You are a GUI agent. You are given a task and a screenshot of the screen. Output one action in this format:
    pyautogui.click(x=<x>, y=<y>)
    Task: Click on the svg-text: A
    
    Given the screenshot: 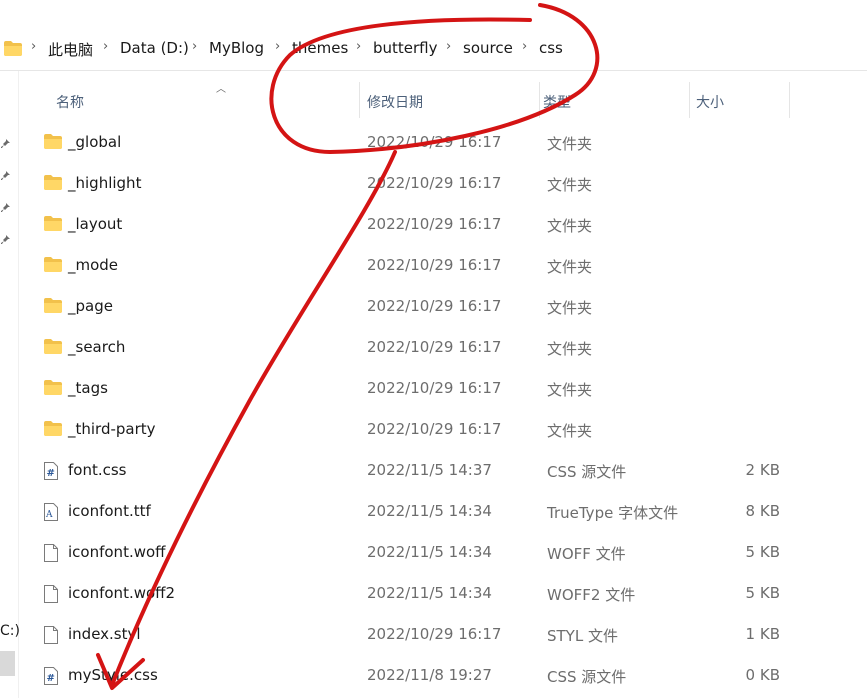 What is the action you would take?
    pyautogui.click(x=49, y=515)
    